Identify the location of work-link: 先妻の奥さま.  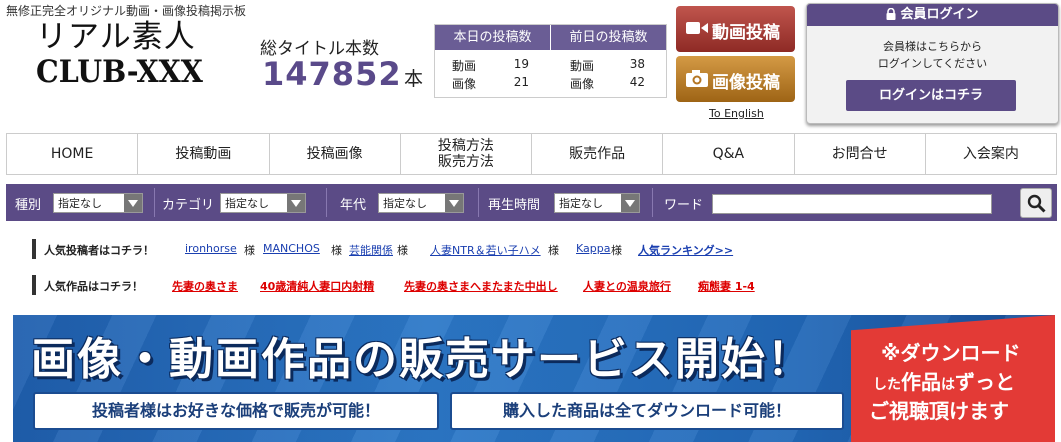
(205, 286).